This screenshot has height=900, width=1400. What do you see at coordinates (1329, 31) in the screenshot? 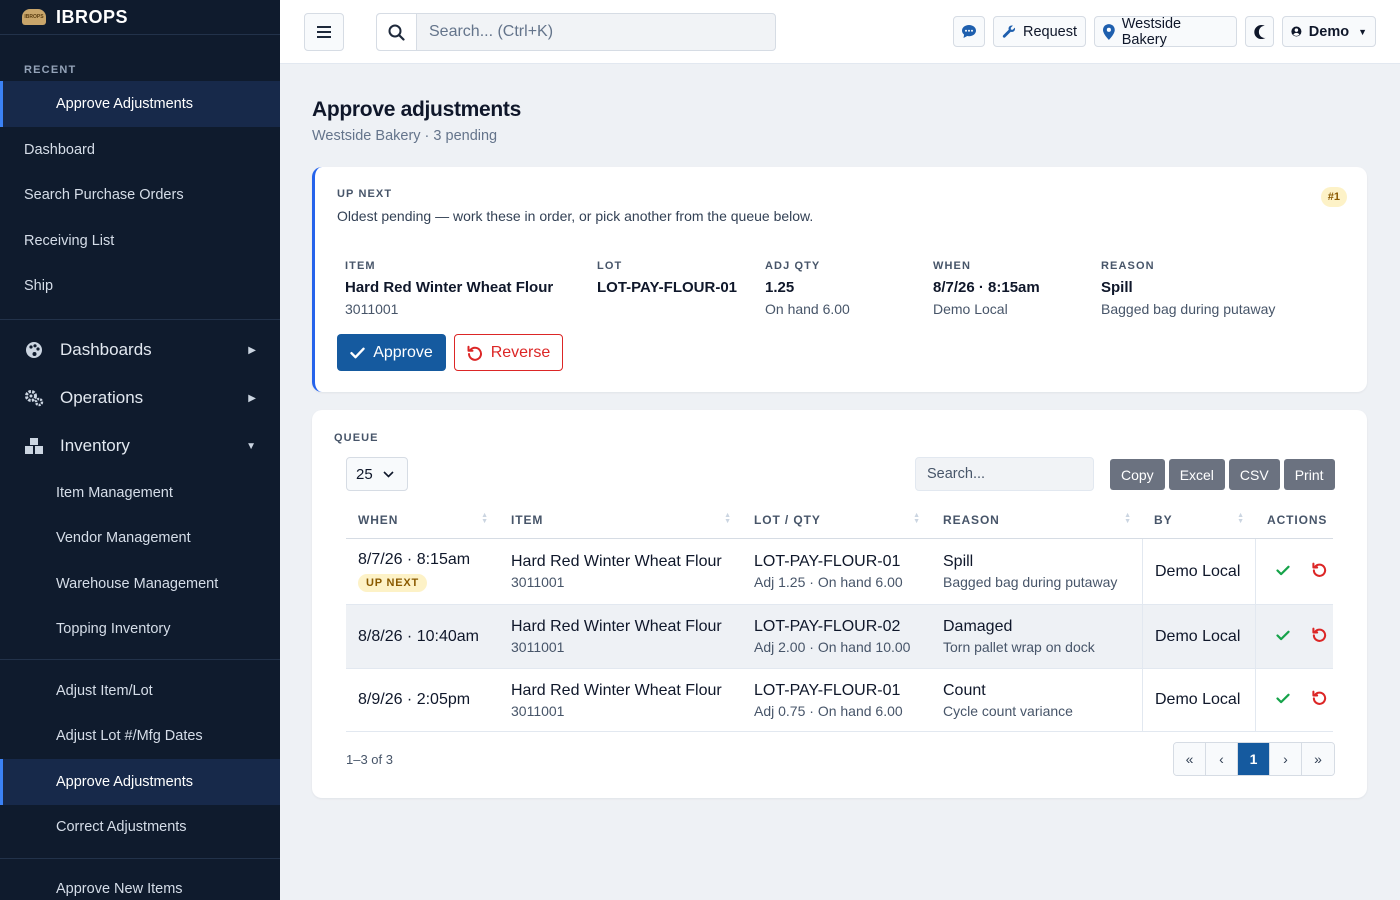
I see `user-menu-button: Demo ▼` at bounding box center [1329, 31].